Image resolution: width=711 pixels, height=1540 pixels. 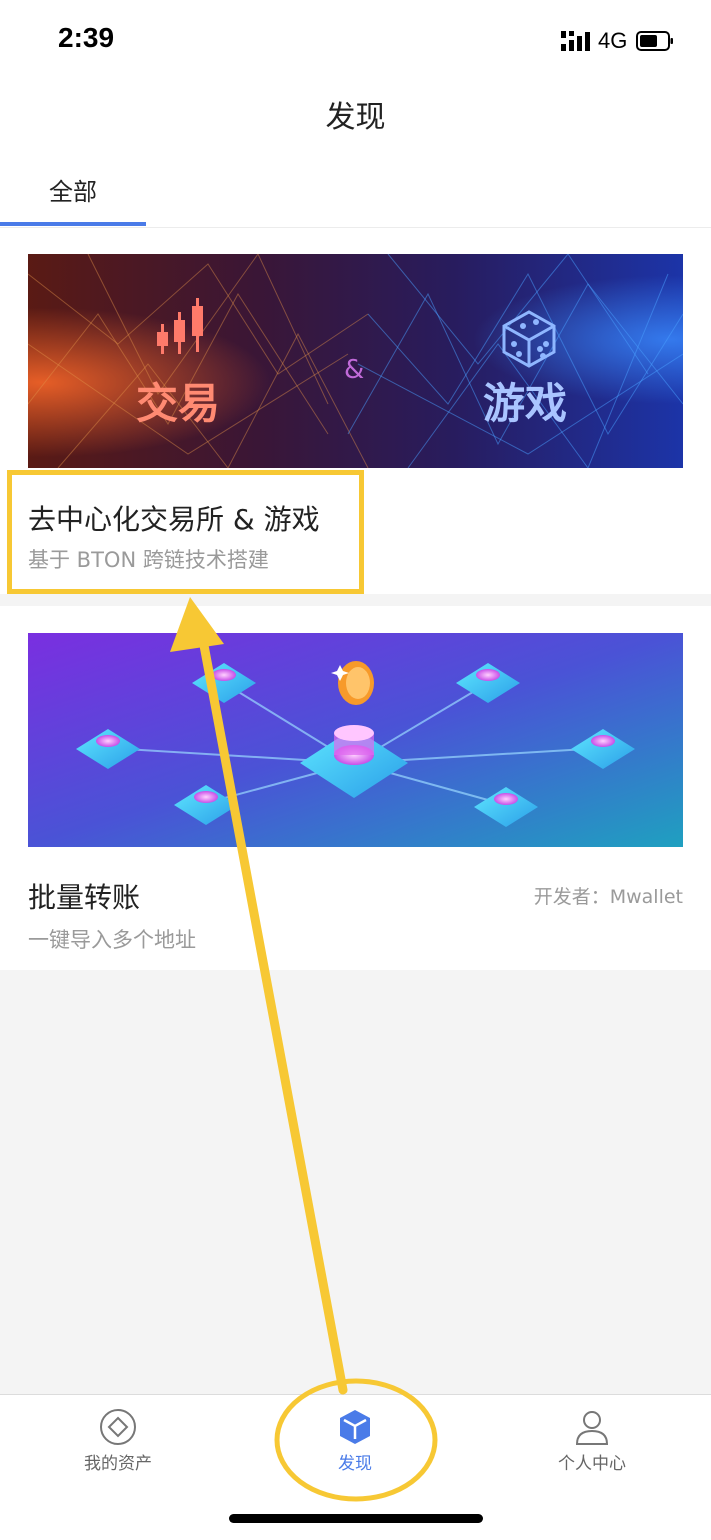 I want to click on tab-label: 个人中心, so click(x=592, y=1464).